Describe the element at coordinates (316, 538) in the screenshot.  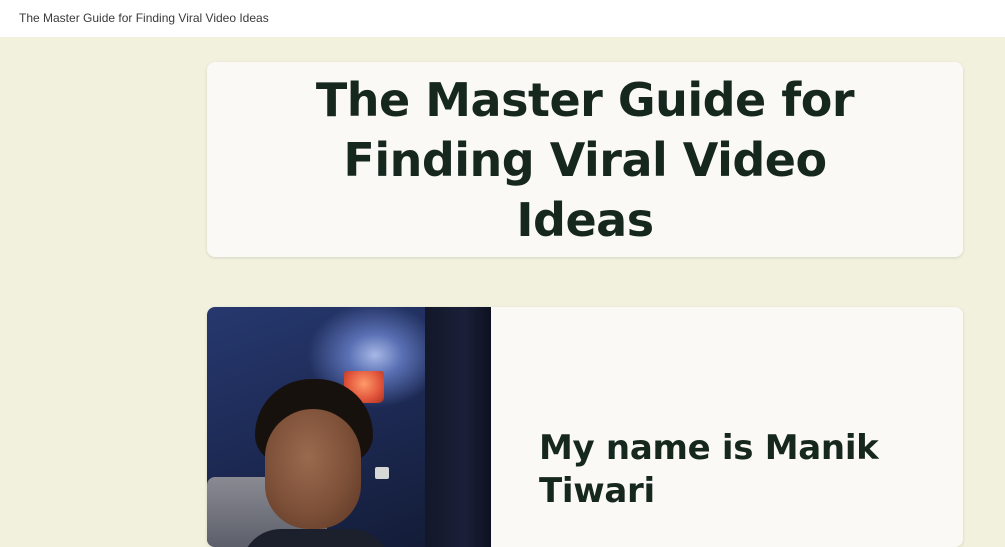
I see `photo-person-shirt` at that location.